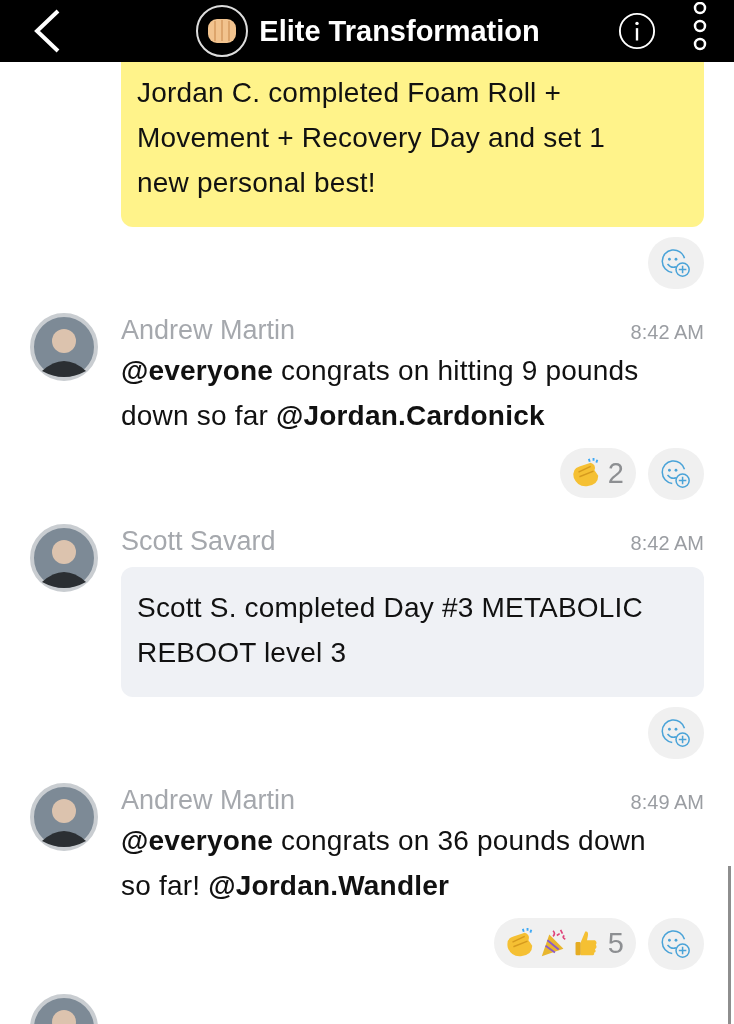  What do you see at coordinates (390, 630) in the screenshot?
I see `activity-text: Scott S. completed Day #3 METABOLIC REBOOT level 3` at bounding box center [390, 630].